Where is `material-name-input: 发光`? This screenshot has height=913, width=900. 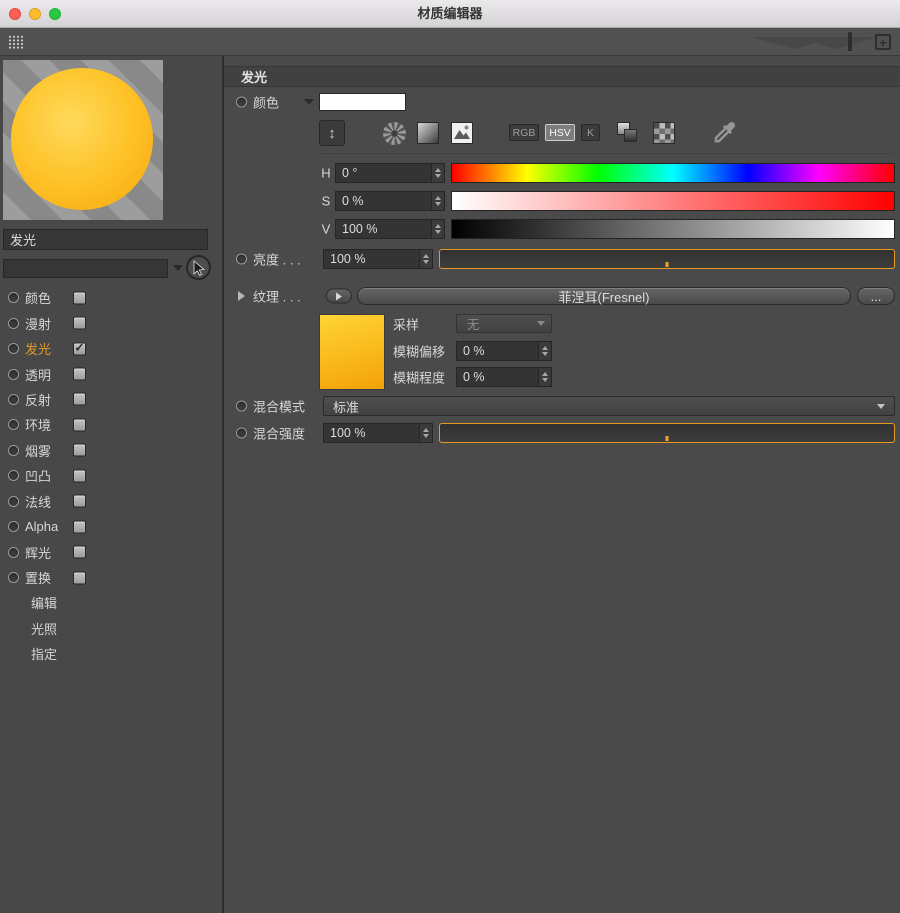
material-name-input: 发光 is located at coordinates (105, 239).